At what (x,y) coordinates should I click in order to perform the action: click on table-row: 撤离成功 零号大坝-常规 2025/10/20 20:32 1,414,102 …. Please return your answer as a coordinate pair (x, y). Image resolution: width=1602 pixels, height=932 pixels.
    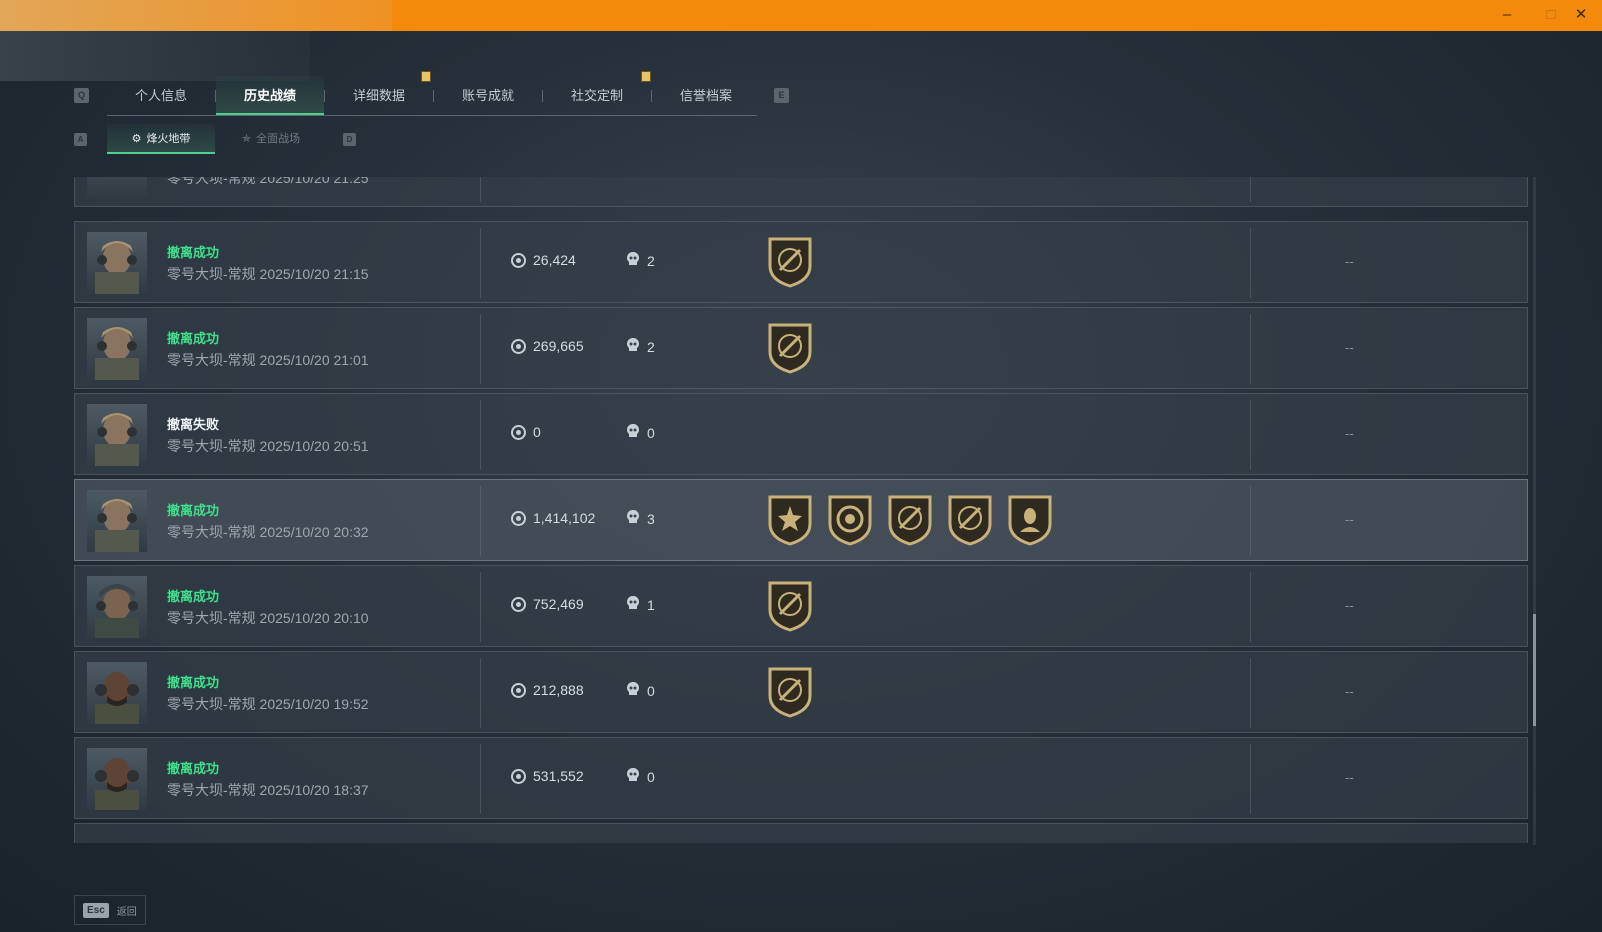
    Looking at the image, I should click on (801, 520).